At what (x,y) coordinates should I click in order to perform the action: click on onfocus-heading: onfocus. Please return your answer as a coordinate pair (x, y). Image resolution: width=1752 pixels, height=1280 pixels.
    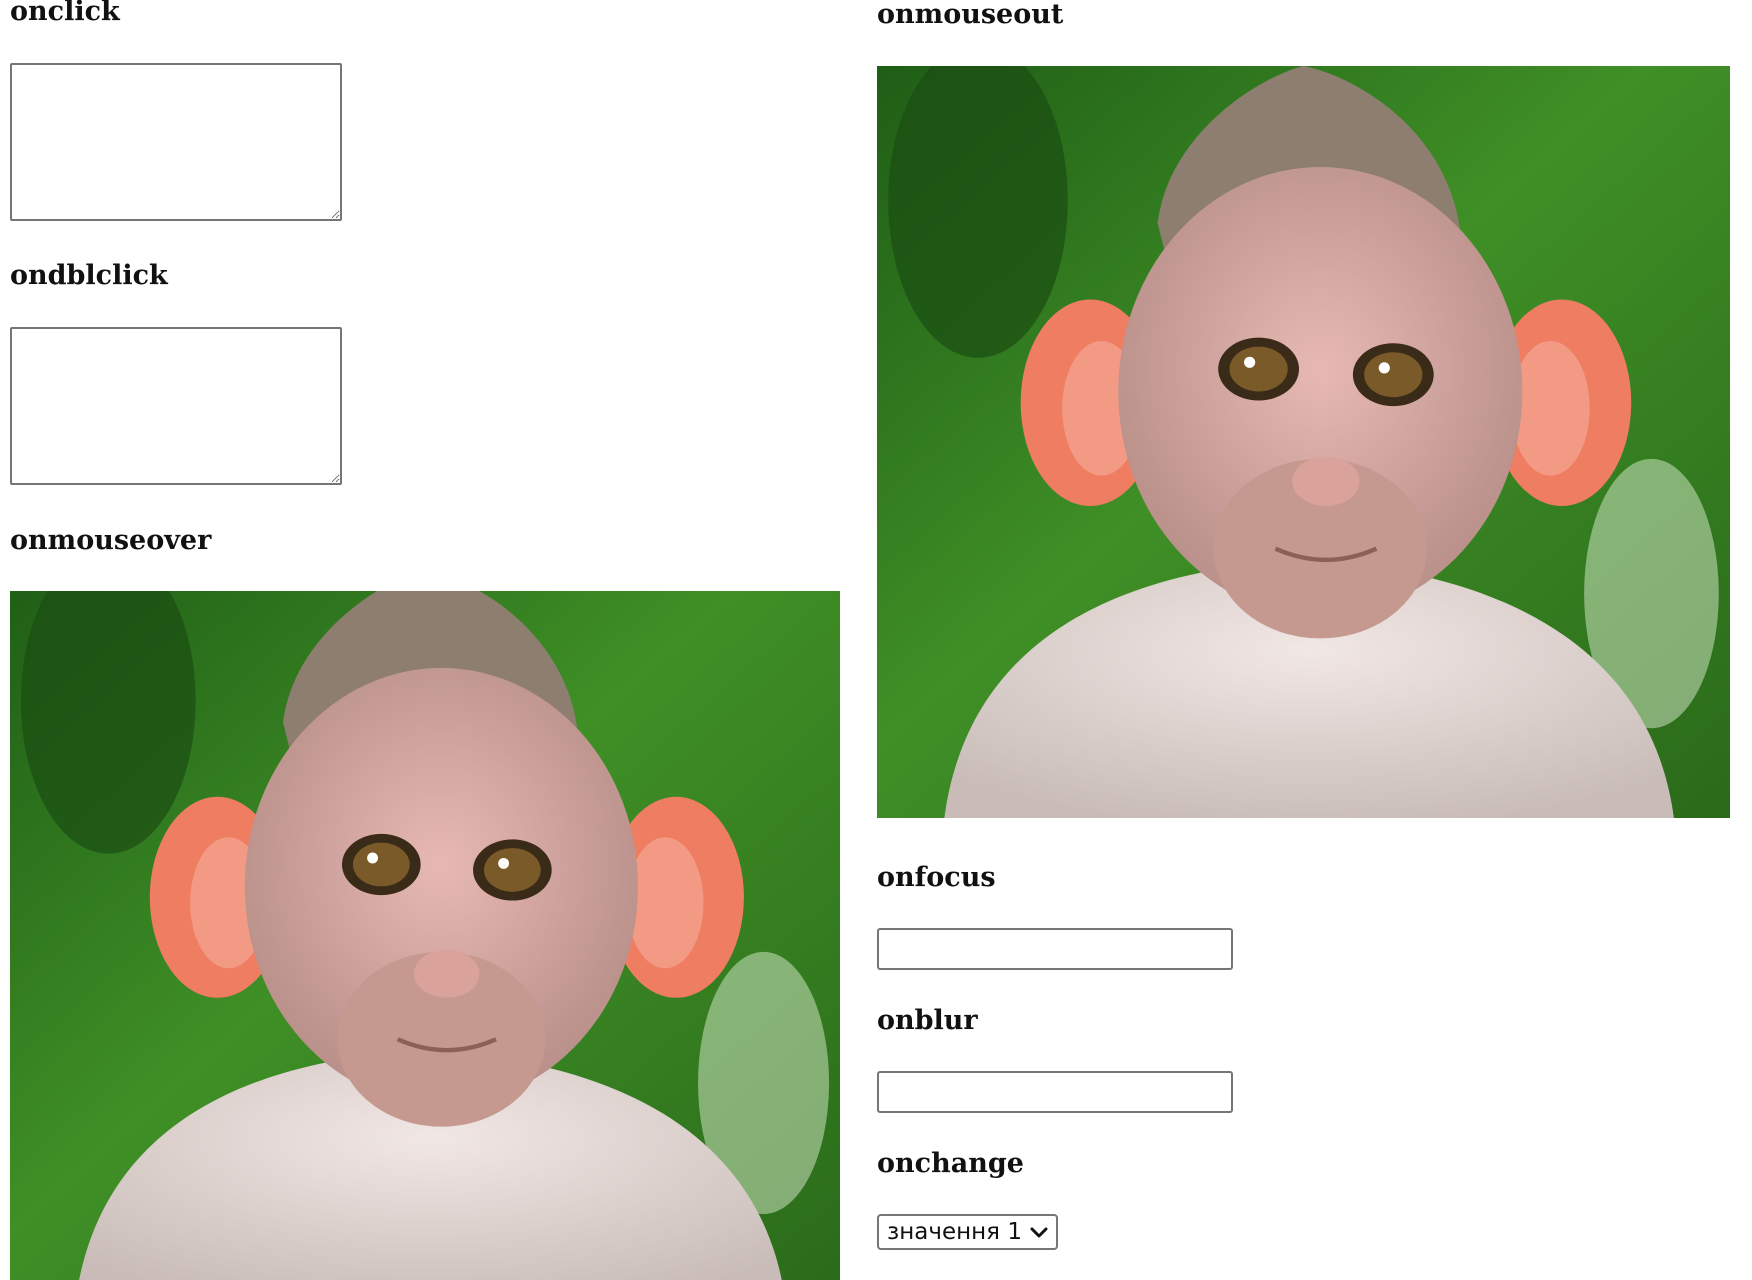
    Looking at the image, I should click on (936, 877).